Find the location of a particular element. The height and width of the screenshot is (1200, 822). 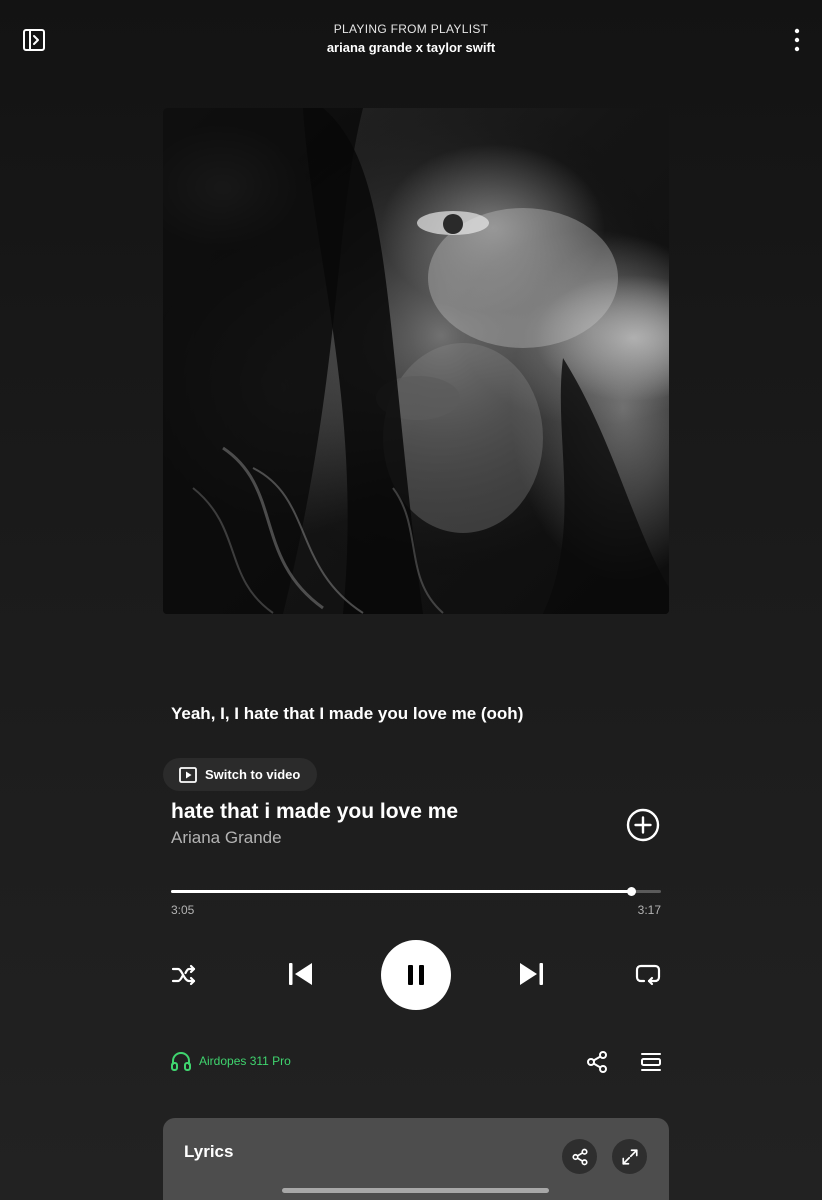

track-artist: Ariana Grande is located at coordinates (226, 838).